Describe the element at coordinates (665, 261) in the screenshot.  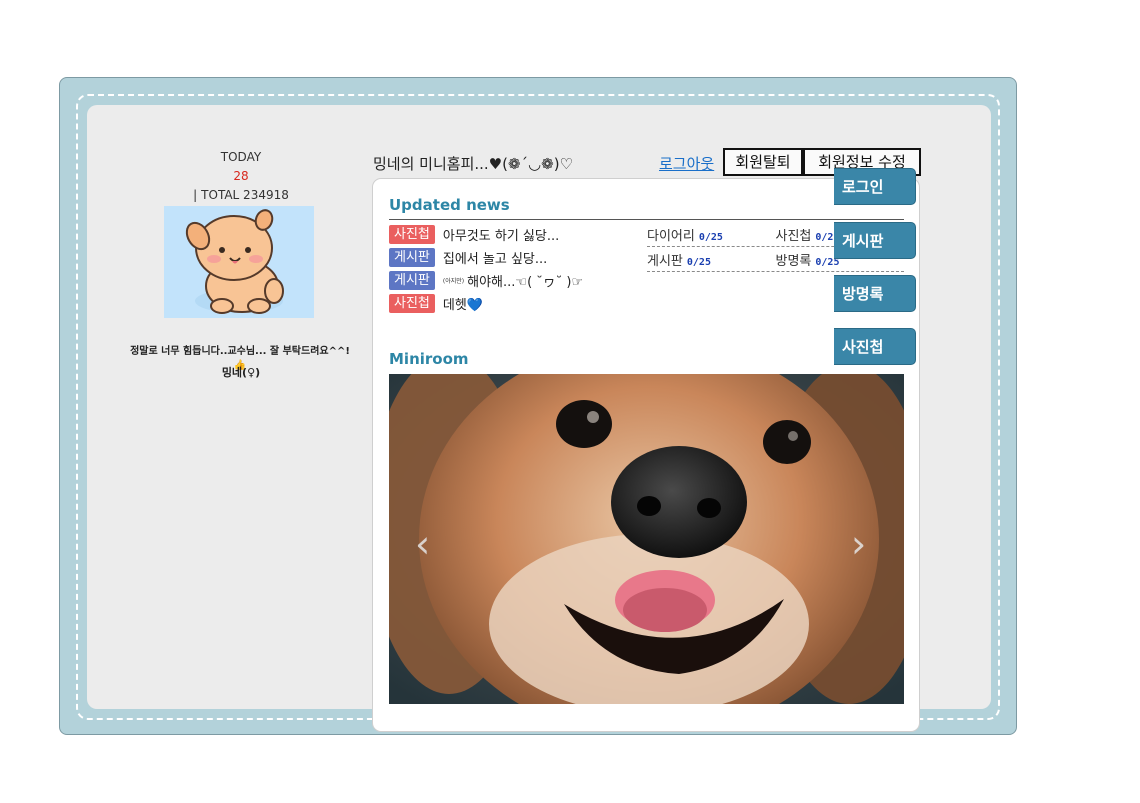
I see `stat-label: 게시판` at that location.